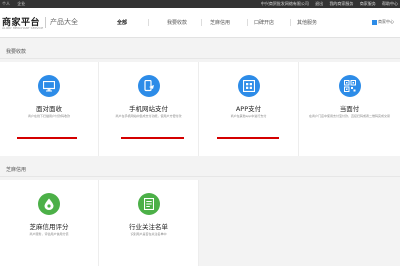  I want to click on card-title: 芝麻信用评分, so click(49, 227).